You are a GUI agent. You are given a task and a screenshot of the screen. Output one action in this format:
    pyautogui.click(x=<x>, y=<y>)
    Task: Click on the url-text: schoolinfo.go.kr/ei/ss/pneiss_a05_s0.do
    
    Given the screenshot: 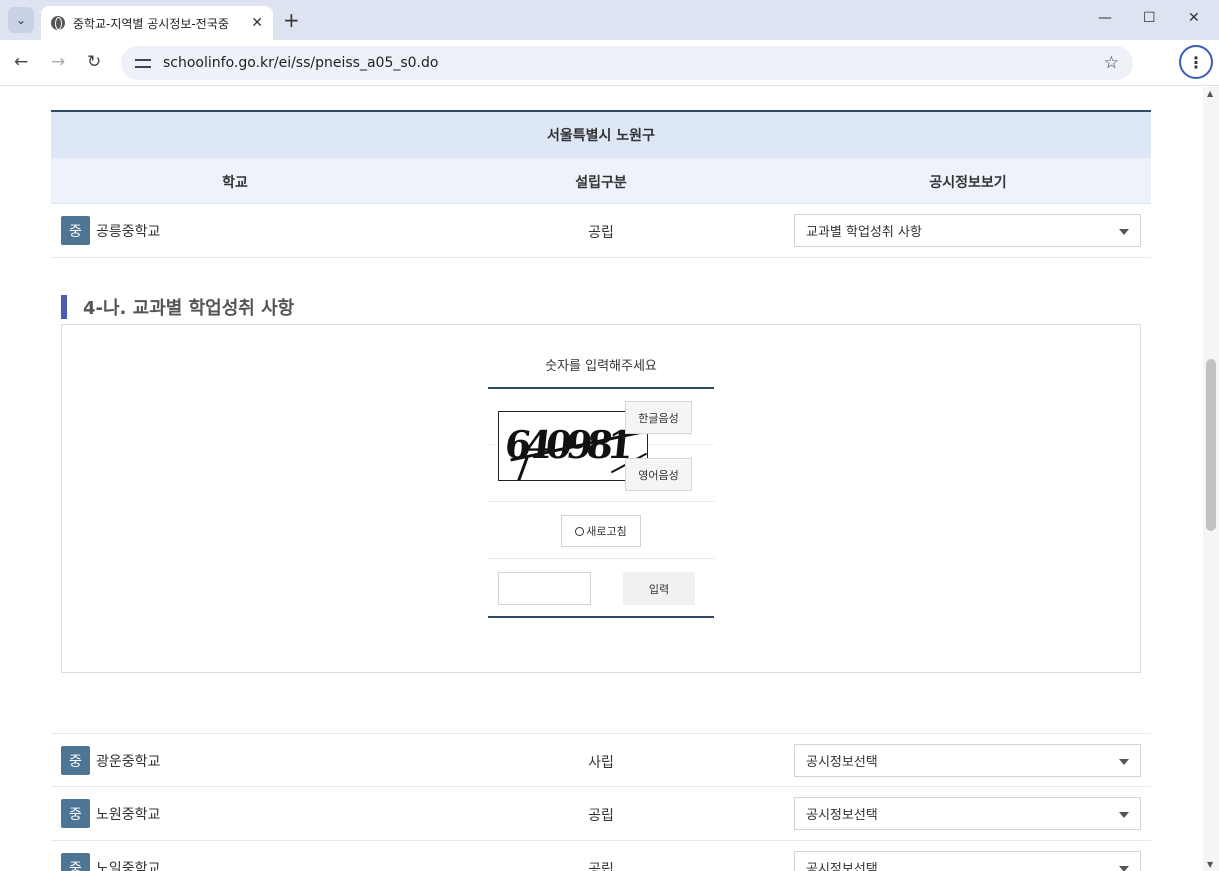 What is the action you would take?
    pyautogui.click(x=300, y=63)
    